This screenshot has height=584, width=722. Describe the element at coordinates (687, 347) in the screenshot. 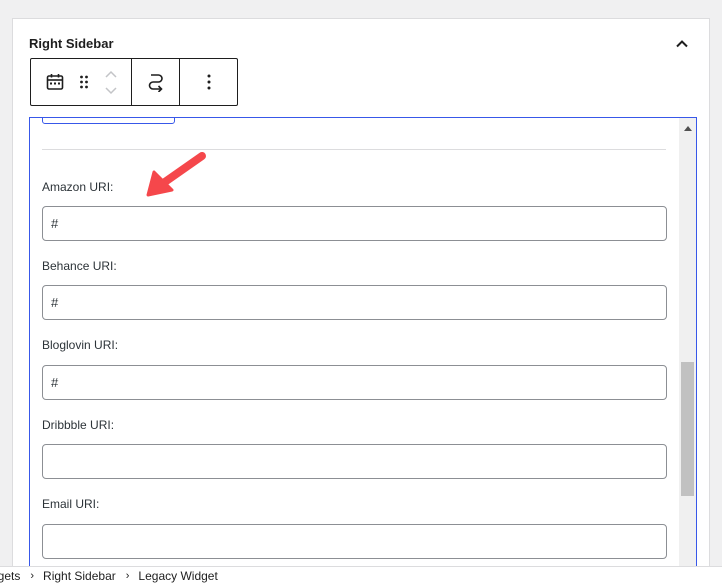

I see `scrollbar` at that location.